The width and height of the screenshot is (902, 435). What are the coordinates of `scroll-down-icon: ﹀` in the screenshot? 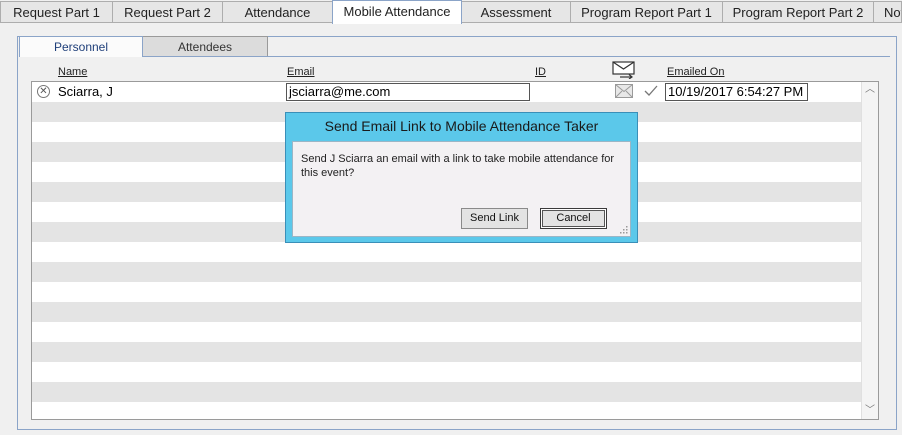 It's located at (870, 411).